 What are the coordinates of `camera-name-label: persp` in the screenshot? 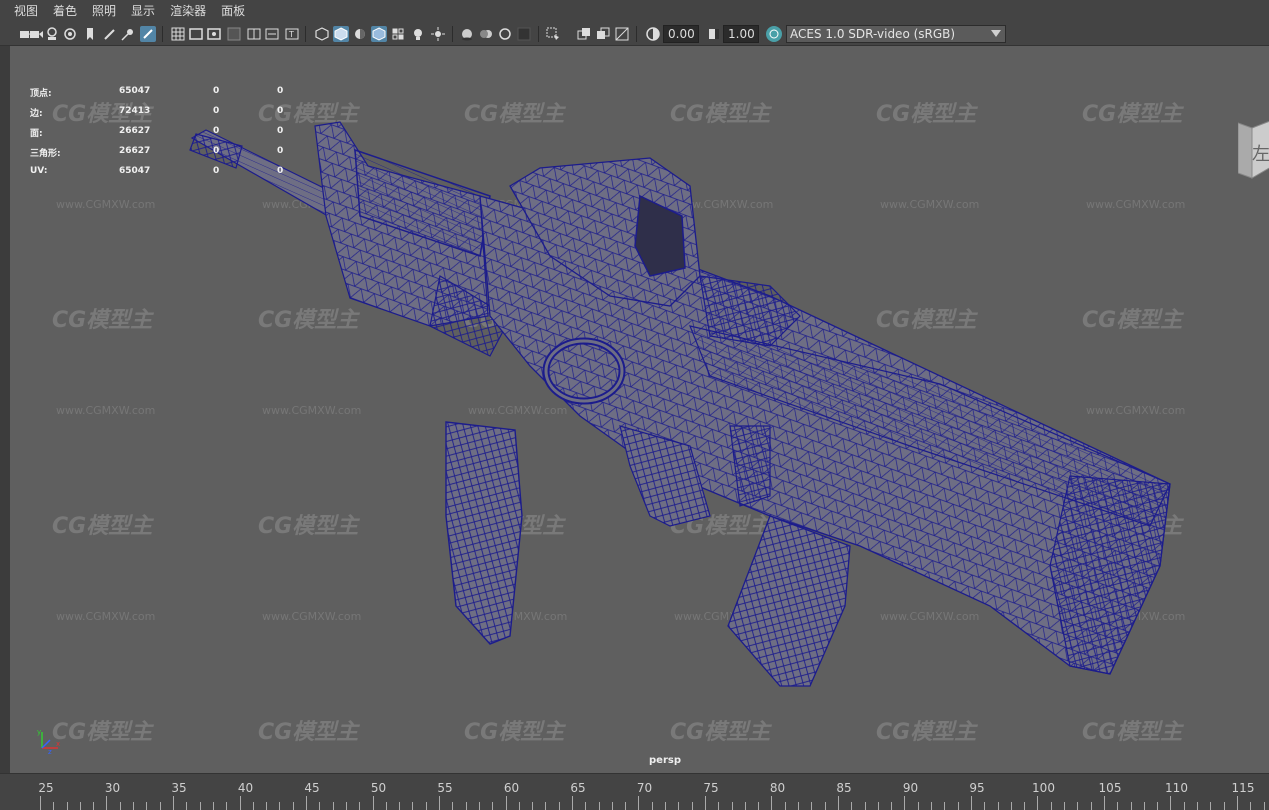 It's located at (665, 760).